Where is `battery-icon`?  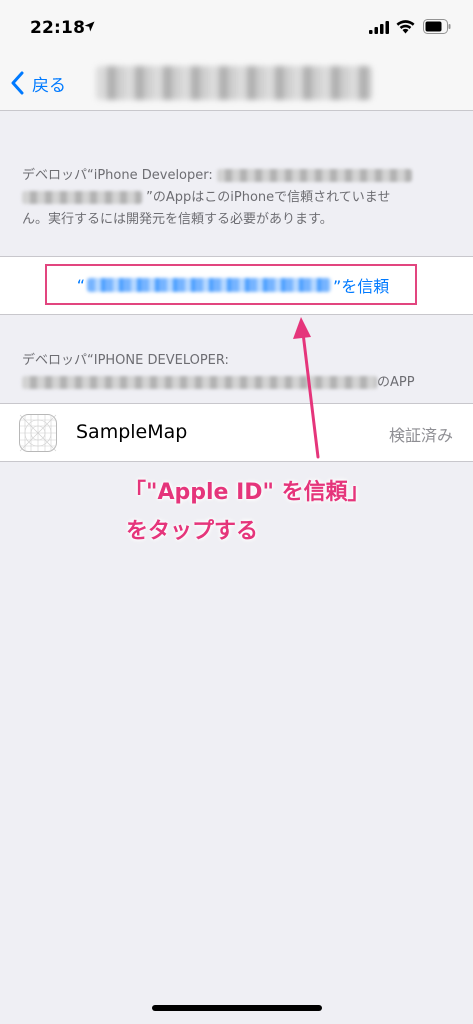
battery-icon is located at coordinates (437, 26).